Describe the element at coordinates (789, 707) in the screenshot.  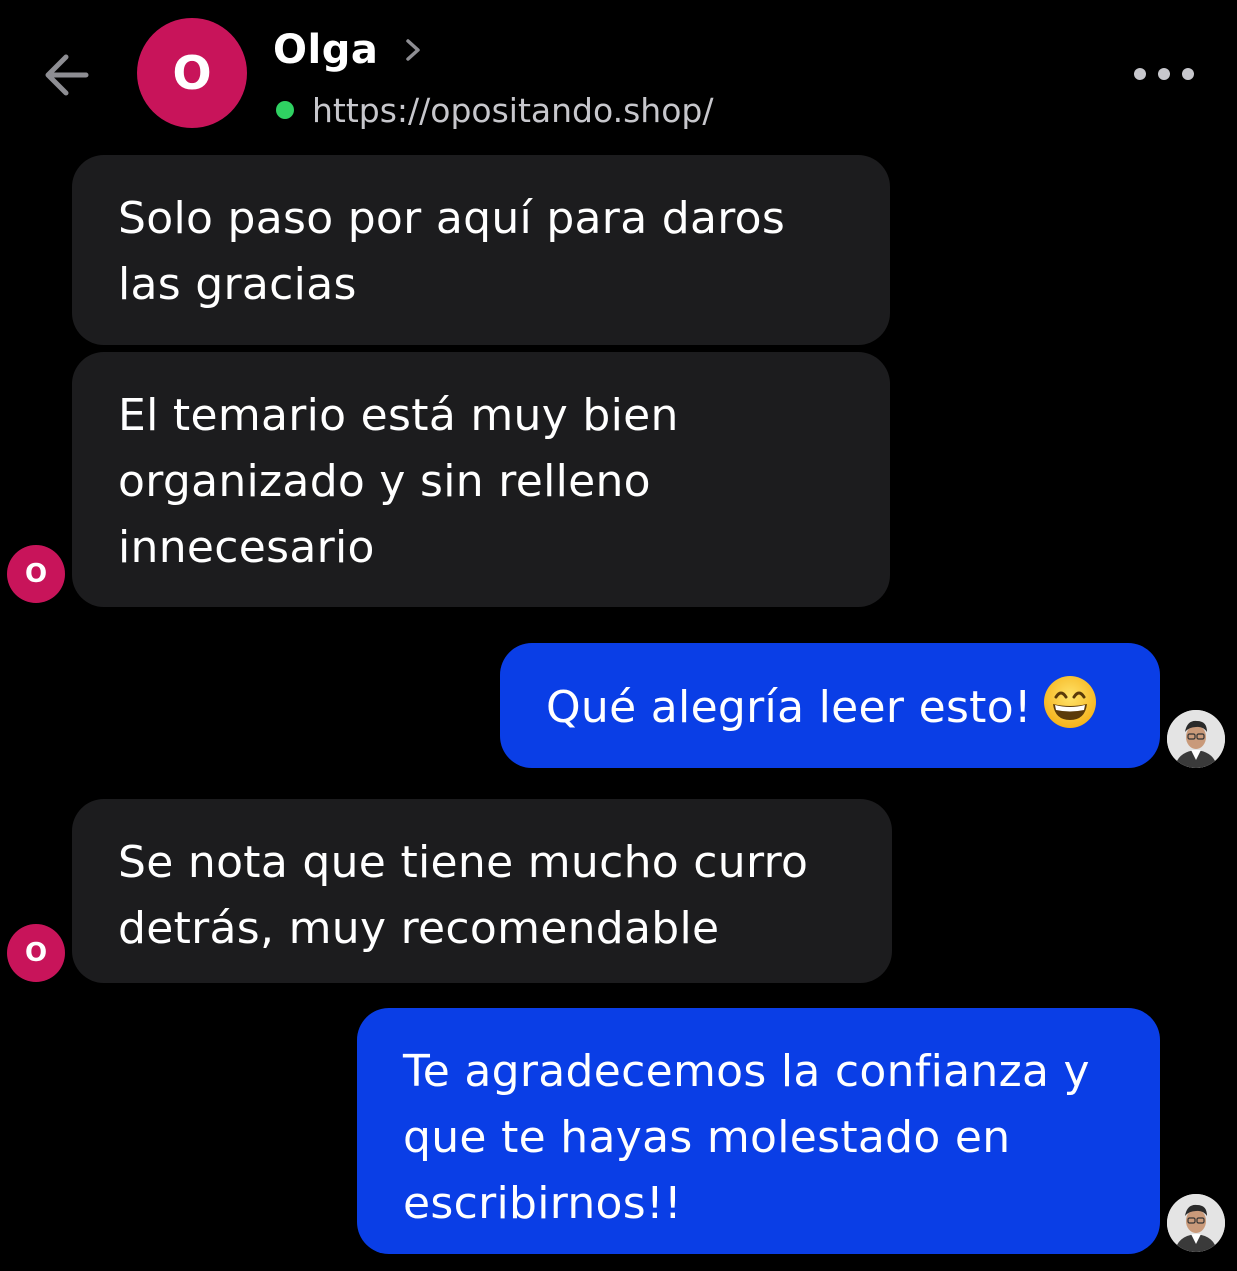
I see `message-text: Qué alegría leer esto!` at that location.